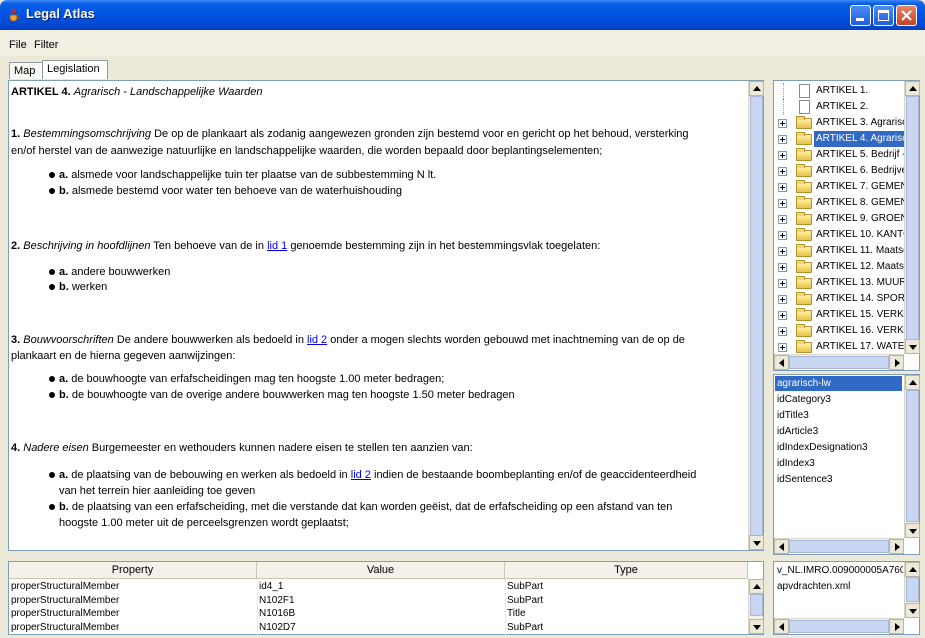  I want to click on tree-vscrollbar, so click(912, 217).